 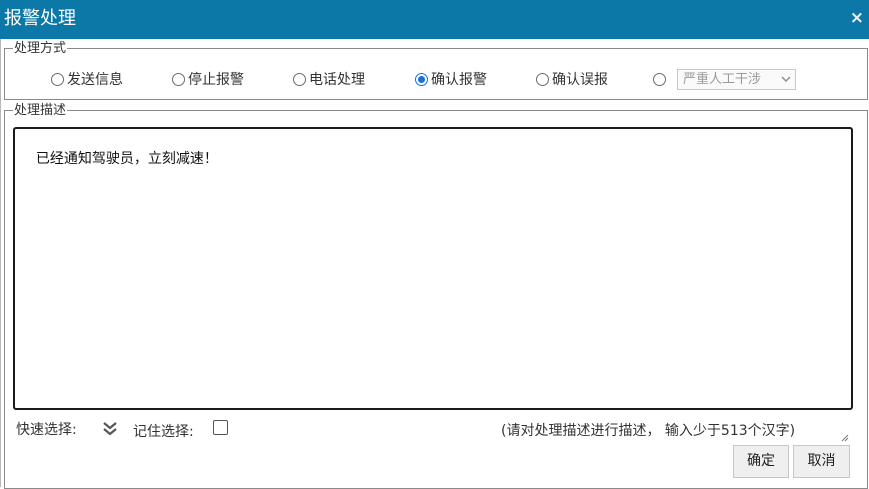 I want to click on radio-option-stop-alarm: 停止报警, so click(x=208, y=79).